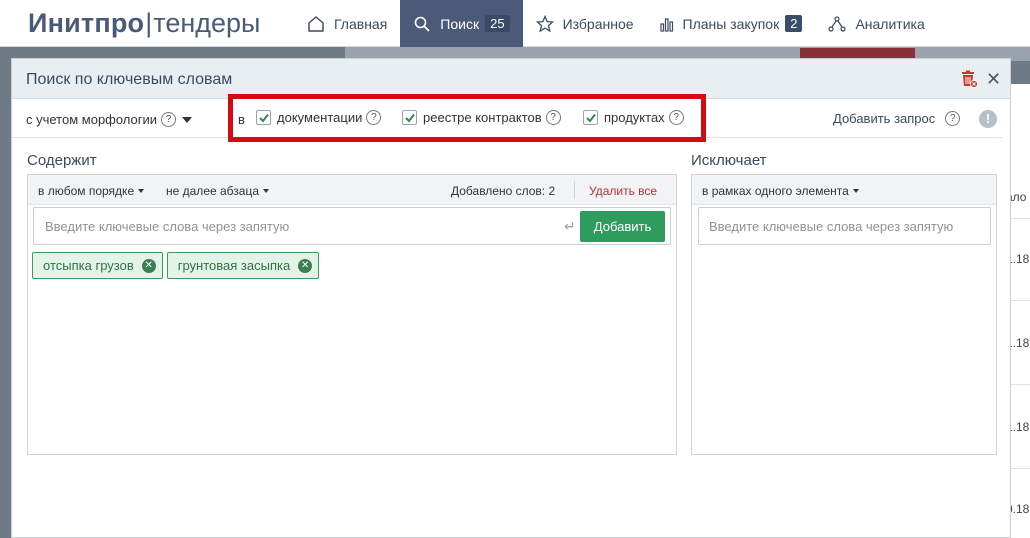 This screenshot has height=538, width=1030. I want to click on excludes-toolbar: в рамках одного элемента, so click(844, 190).